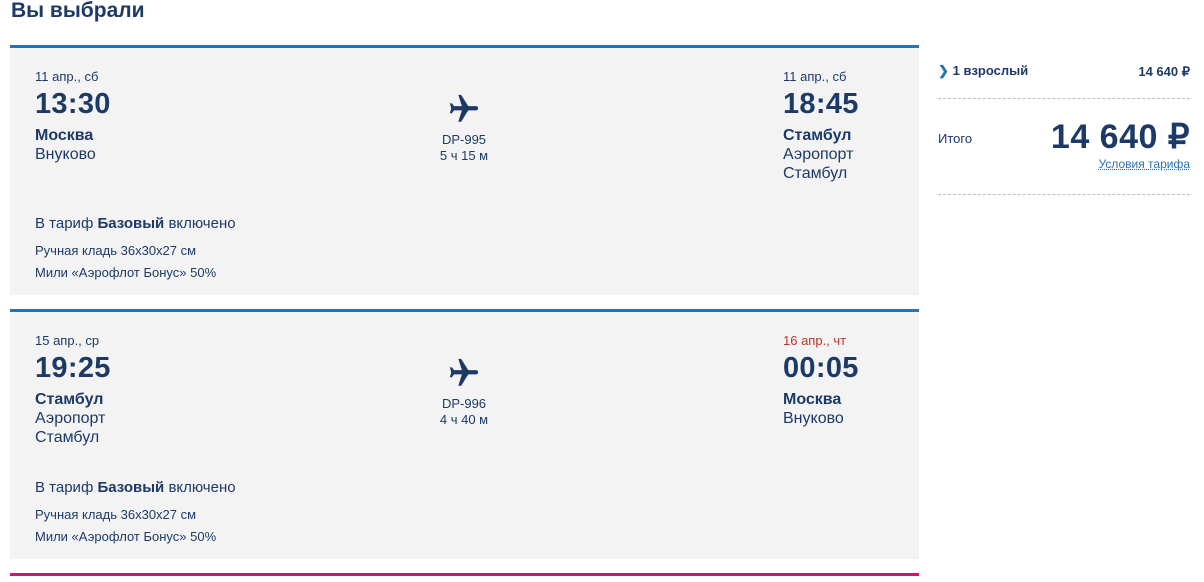 The width and height of the screenshot is (1204, 582). Describe the element at coordinates (1145, 164) in the screenshot. I see `tariff-conditions-link: Условия тарифа` at that location.